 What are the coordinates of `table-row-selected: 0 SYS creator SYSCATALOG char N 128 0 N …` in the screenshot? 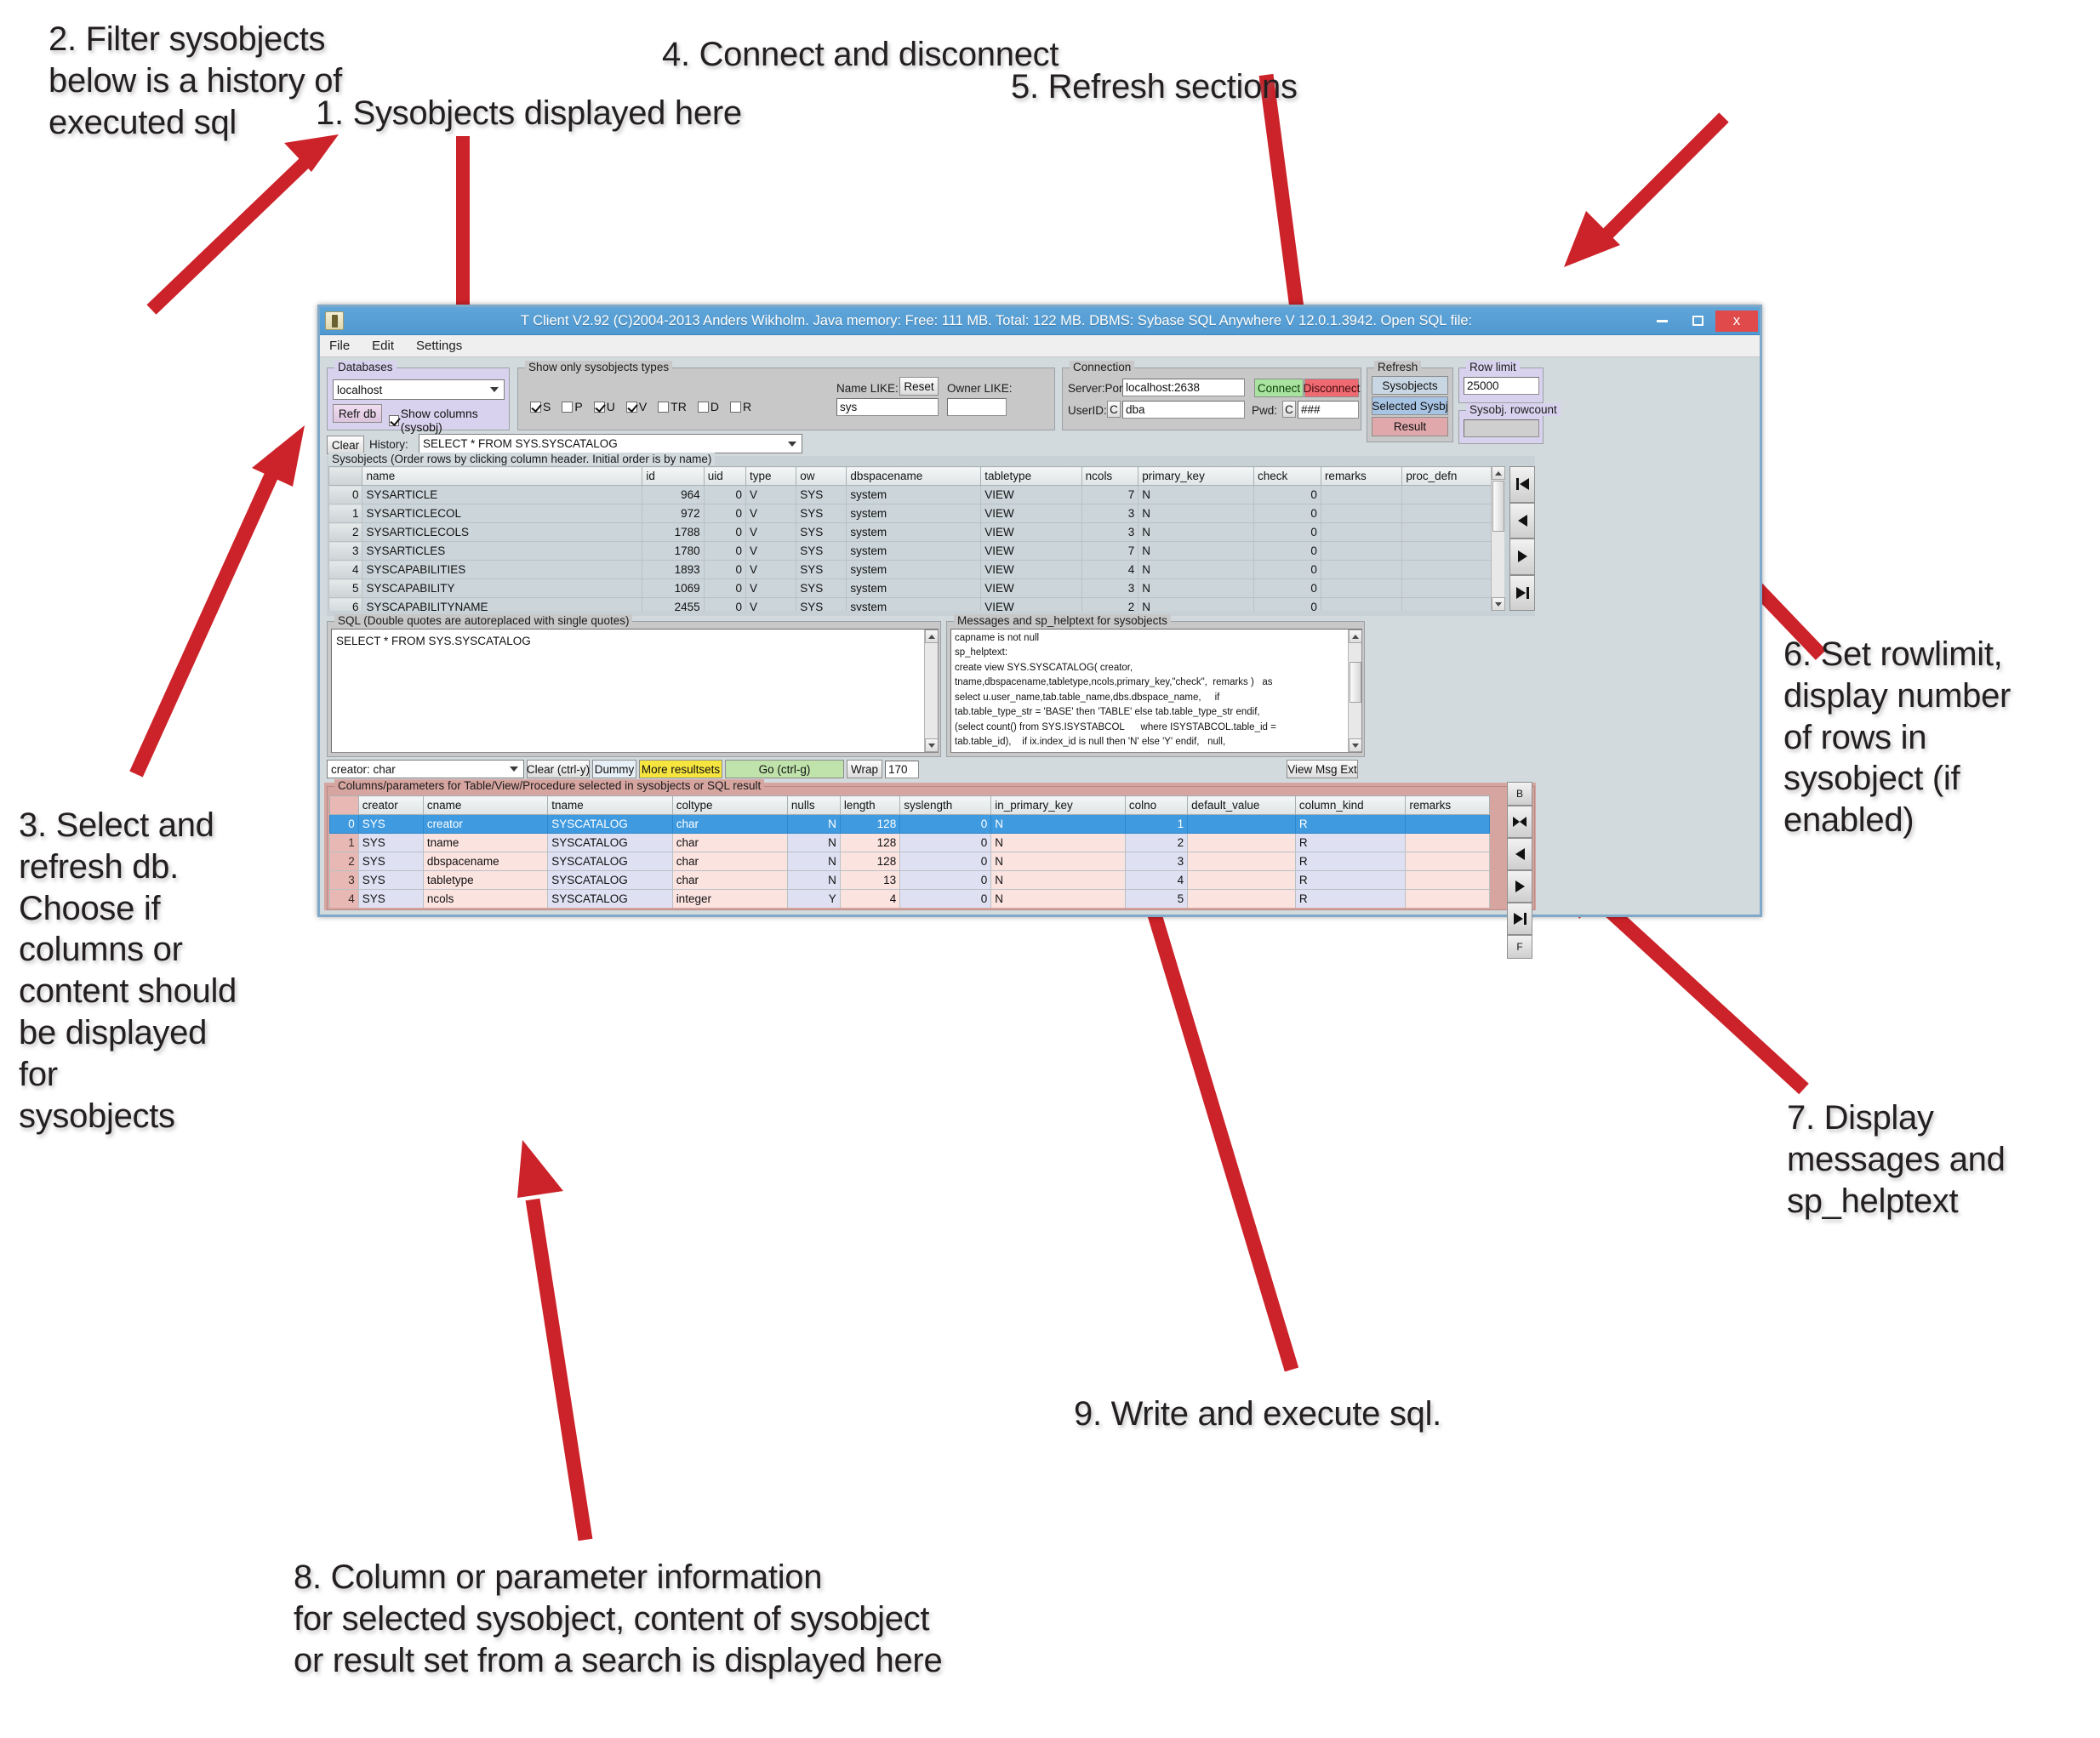 It's located at (909, 824).